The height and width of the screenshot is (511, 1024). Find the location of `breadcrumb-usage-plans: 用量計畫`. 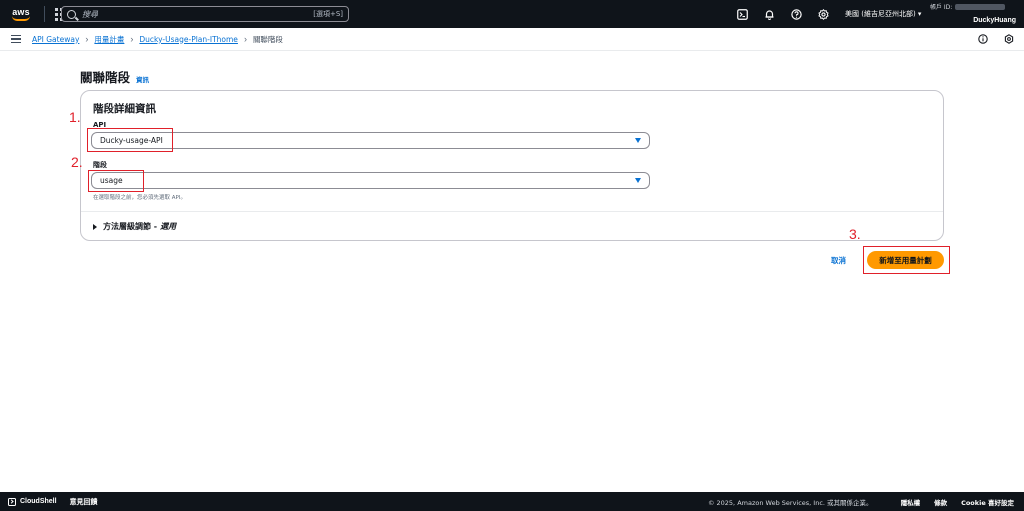

breadcrumb-usage-plans: 用量計畫 is located at coordinates (109, 39).